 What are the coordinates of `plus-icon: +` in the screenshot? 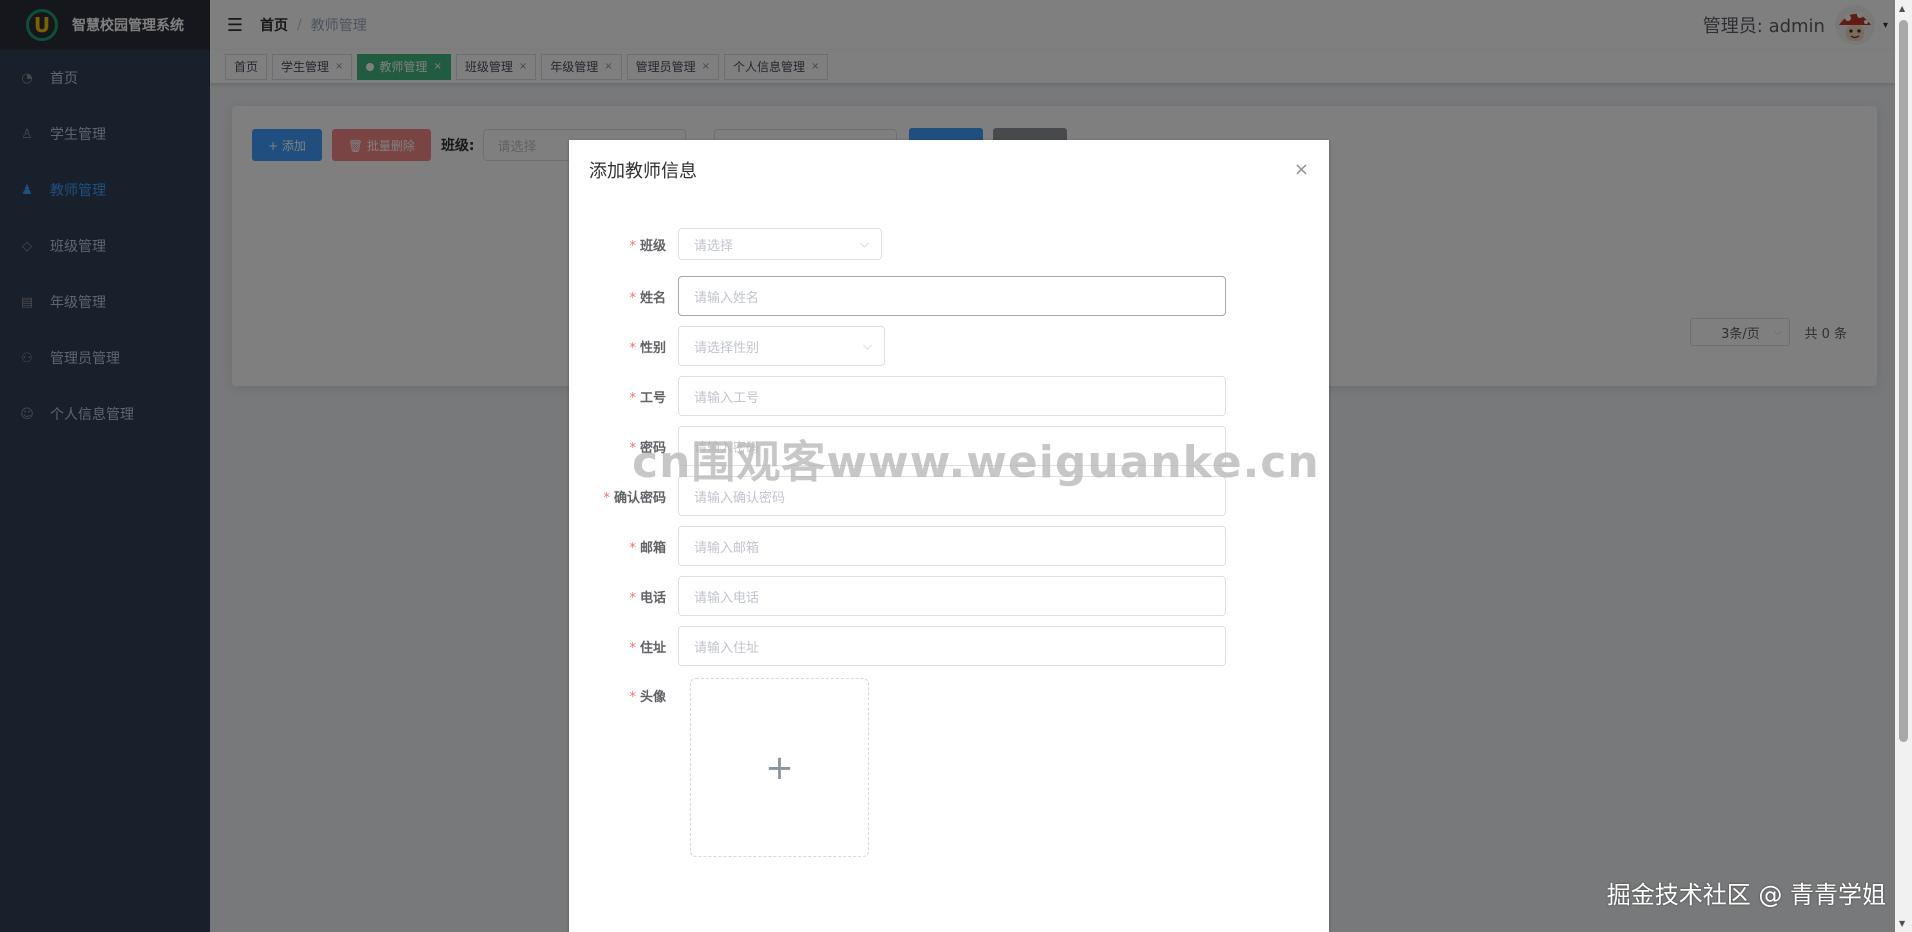 It's located at (779, 767).